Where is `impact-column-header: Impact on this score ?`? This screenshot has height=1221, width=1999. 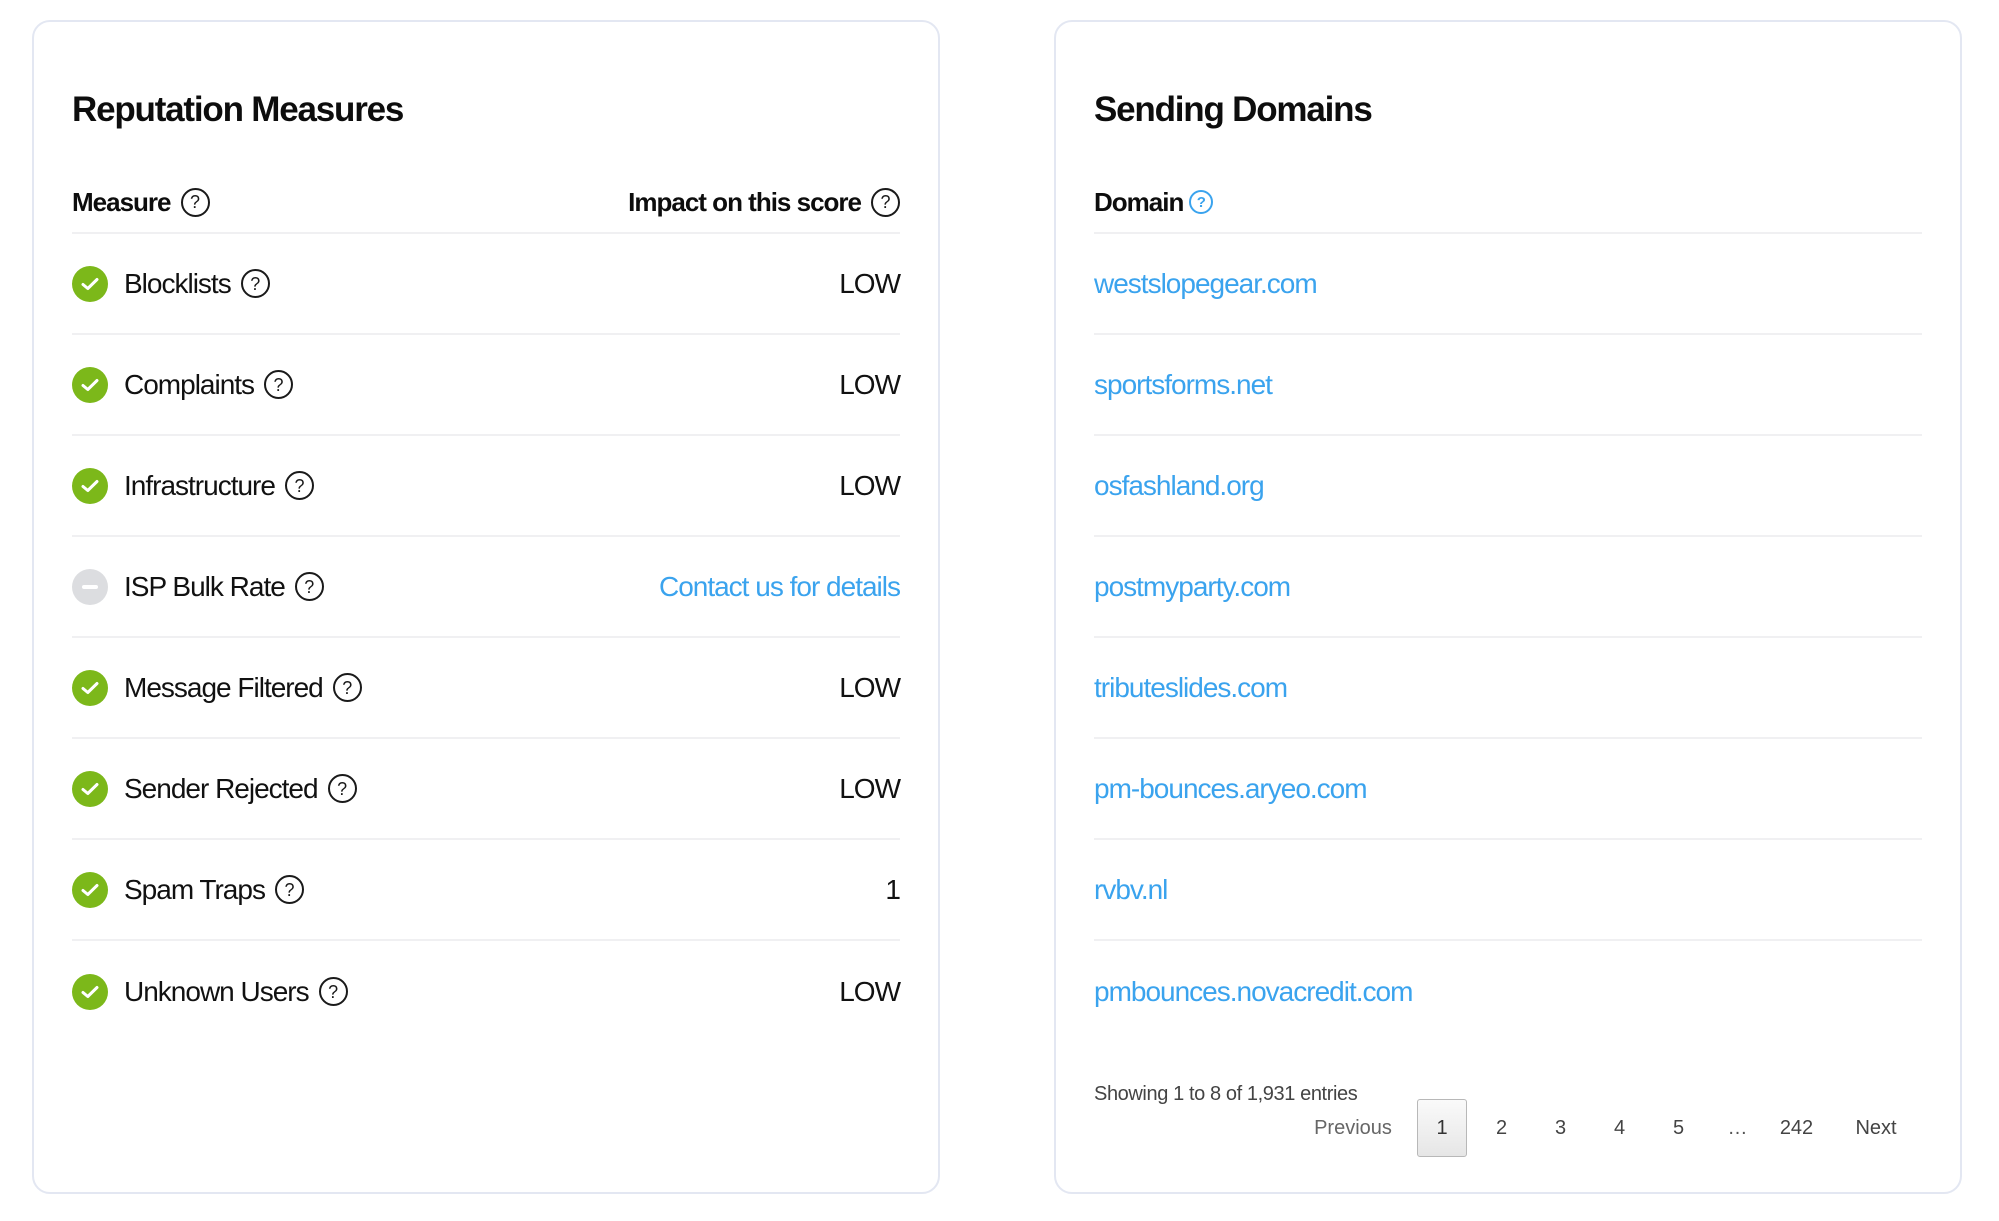
impact-column-header: Impact on this score ? is located at coordinates (764, 202).